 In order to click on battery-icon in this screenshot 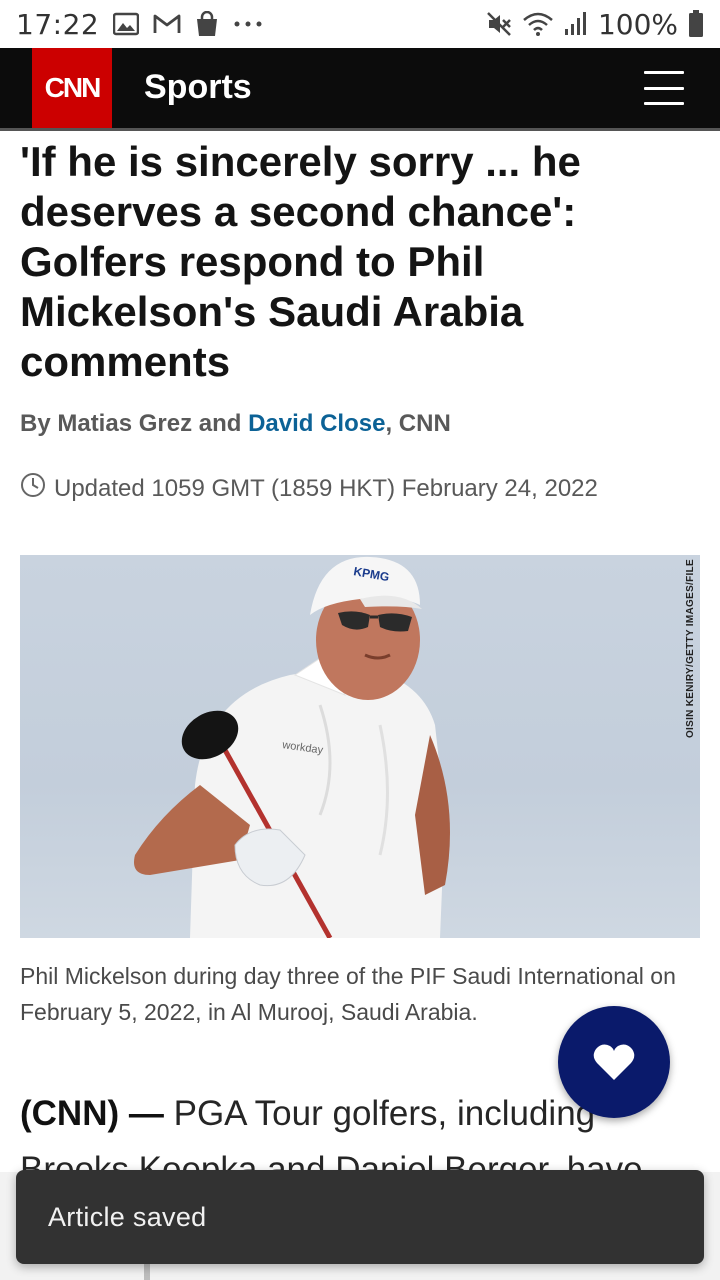, I will do `click(696, 24)`.